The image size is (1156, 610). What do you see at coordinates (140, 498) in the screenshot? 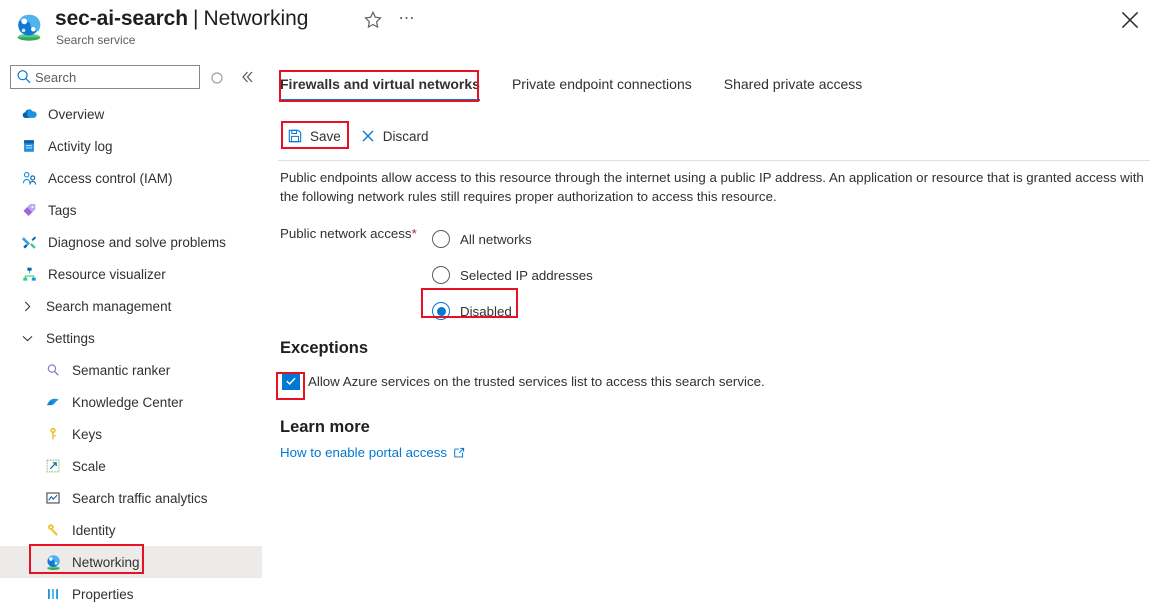
I see `sidebar-item-label: Search traffic analytics` at bounding box center [140, 498].